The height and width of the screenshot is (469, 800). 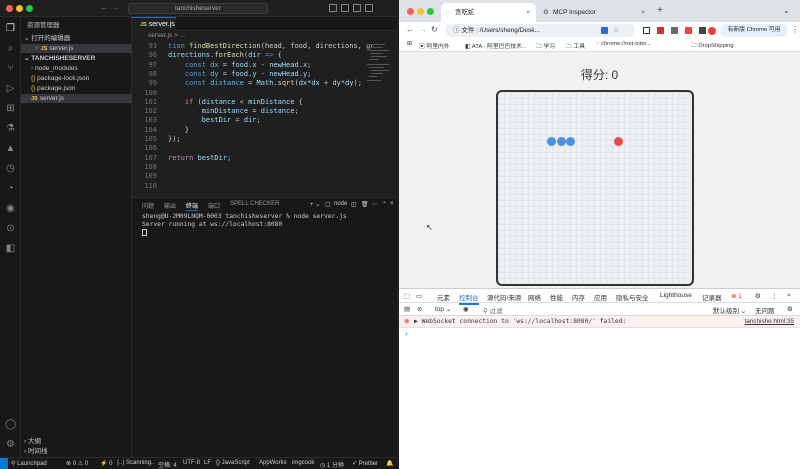 What do you see at coordinates (384, 204) in the screenshot?
I see `panel-collapse-icon: ⌃` at bounding box center [384, 204].